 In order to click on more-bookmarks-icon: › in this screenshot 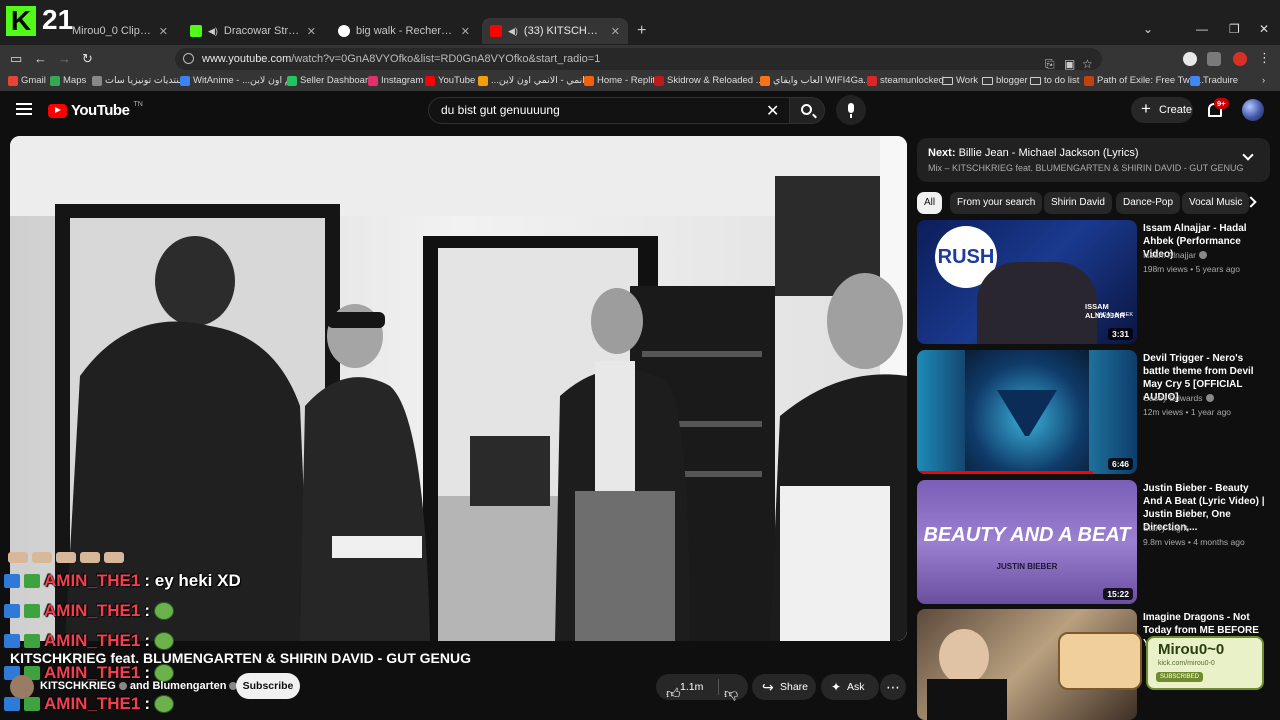, I will do `click(1263, 80)`.